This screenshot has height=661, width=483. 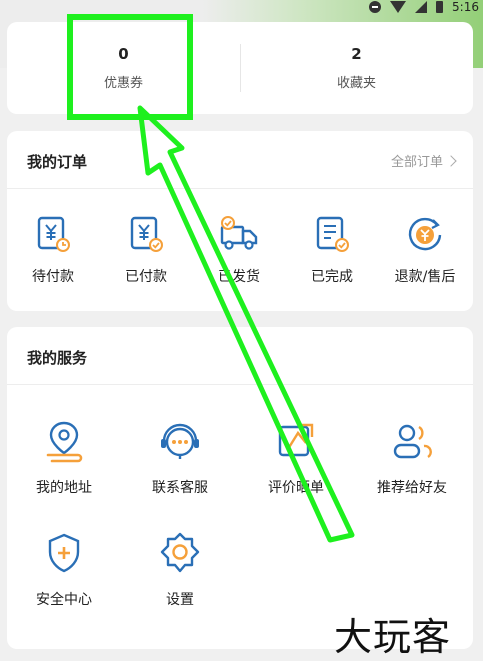 What do you see at coordinates (180, 552) in the screenshot?
I see `settings-gear-icon` at bounding box center [180, 552].